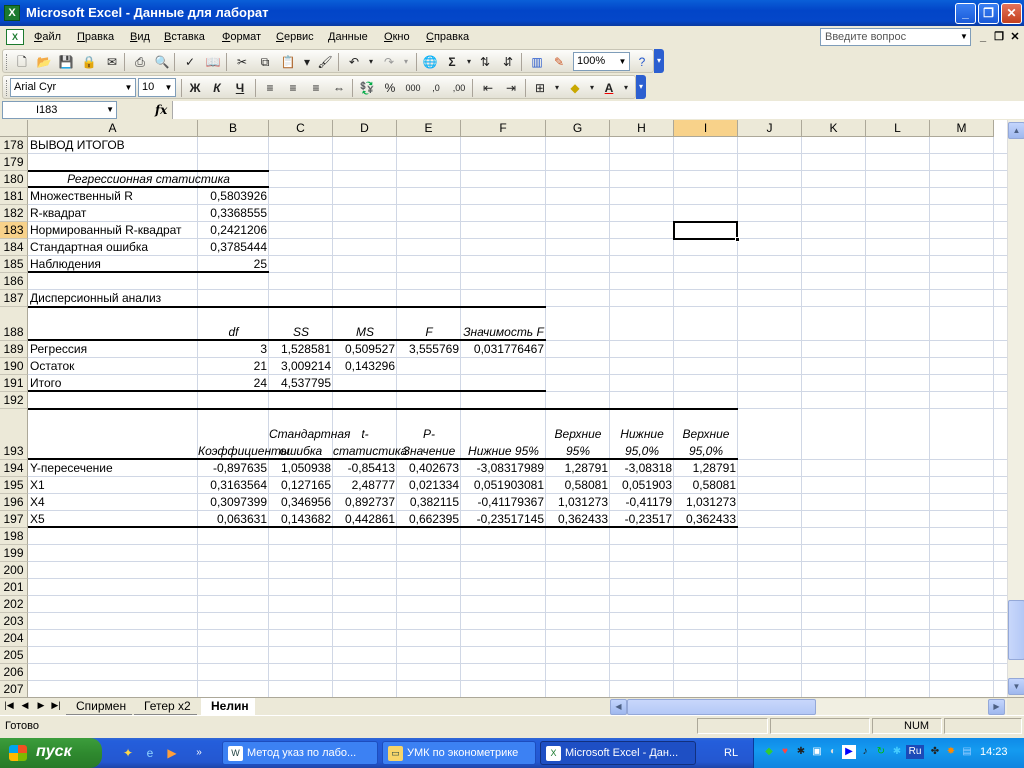 The image size is (1024, 768). I want to click on research-icon: 📖, so click(213, 62).